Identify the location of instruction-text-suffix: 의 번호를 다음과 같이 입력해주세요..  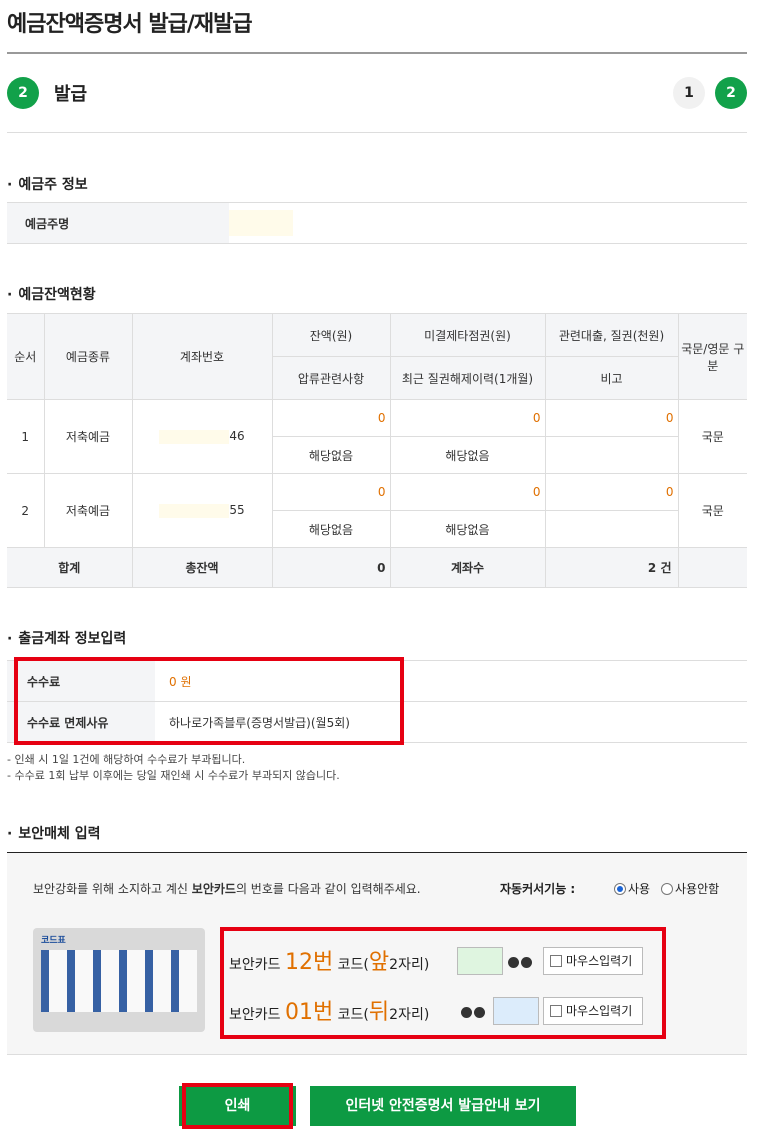
(328, 889).